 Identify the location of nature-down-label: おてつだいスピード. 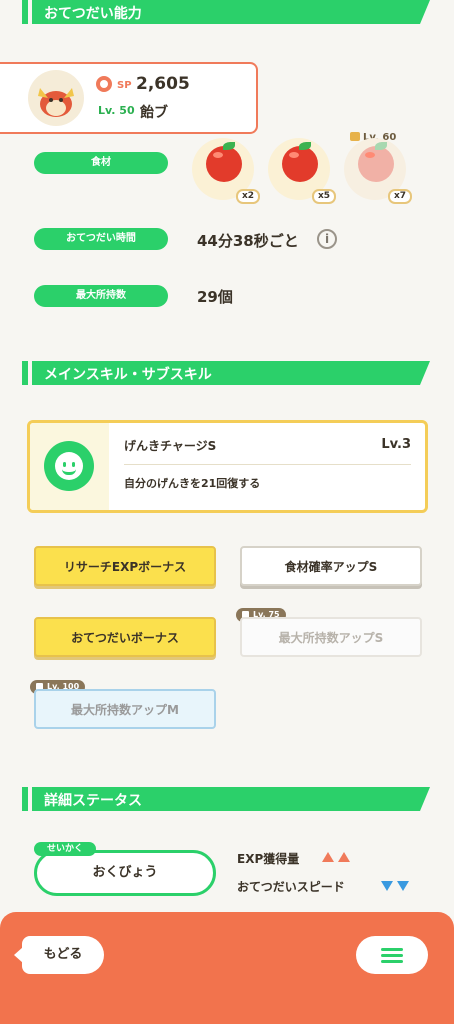
(291, 887).